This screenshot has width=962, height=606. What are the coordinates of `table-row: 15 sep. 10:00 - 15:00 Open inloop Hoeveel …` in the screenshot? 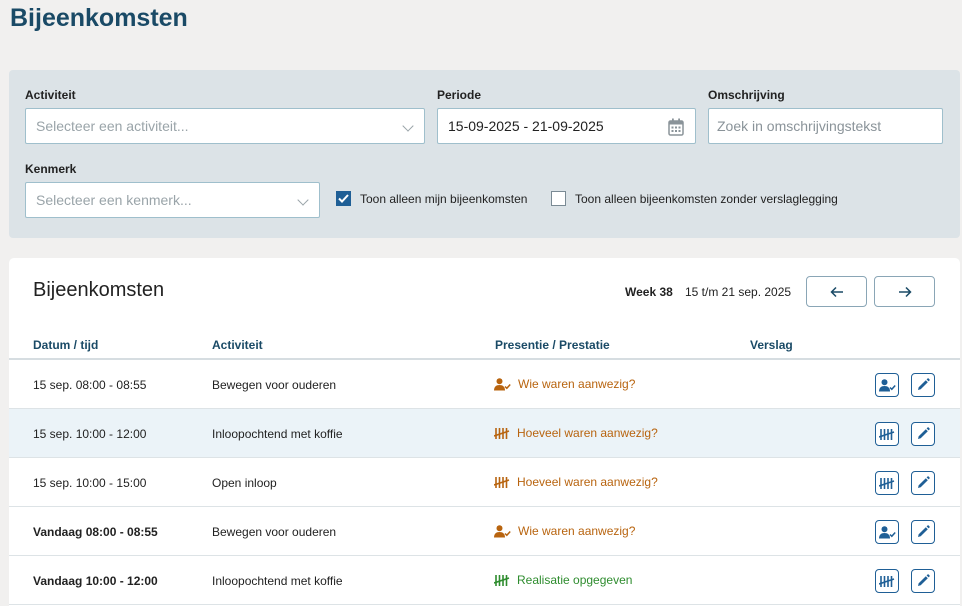 It's located at (484, 482).